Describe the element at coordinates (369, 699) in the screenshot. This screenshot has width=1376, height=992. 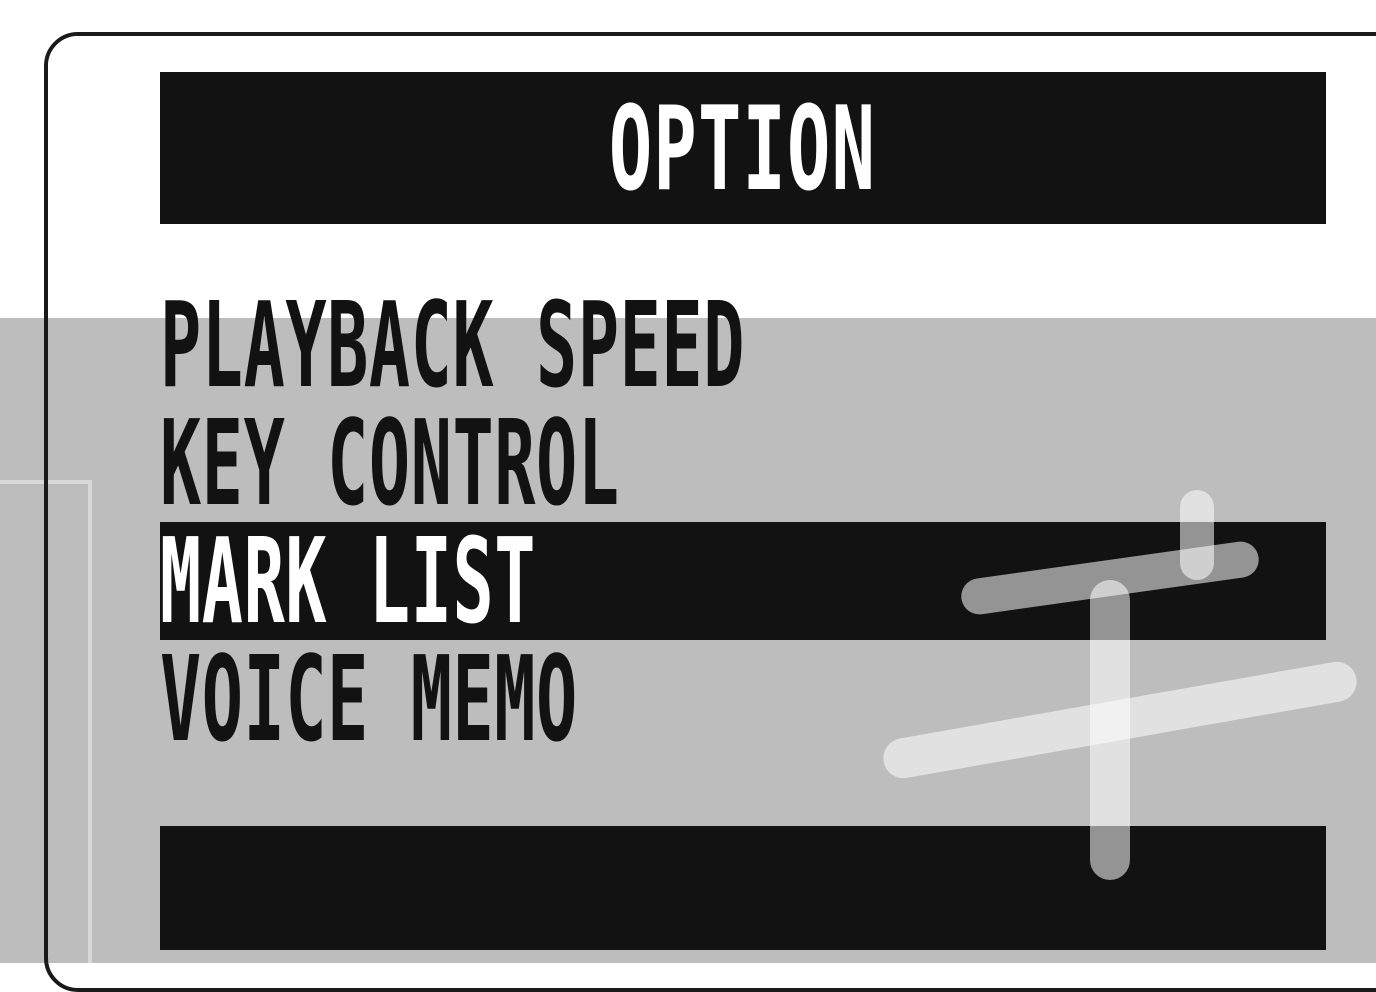
I see `menu-item-label: VOICE MEMO` at that location.